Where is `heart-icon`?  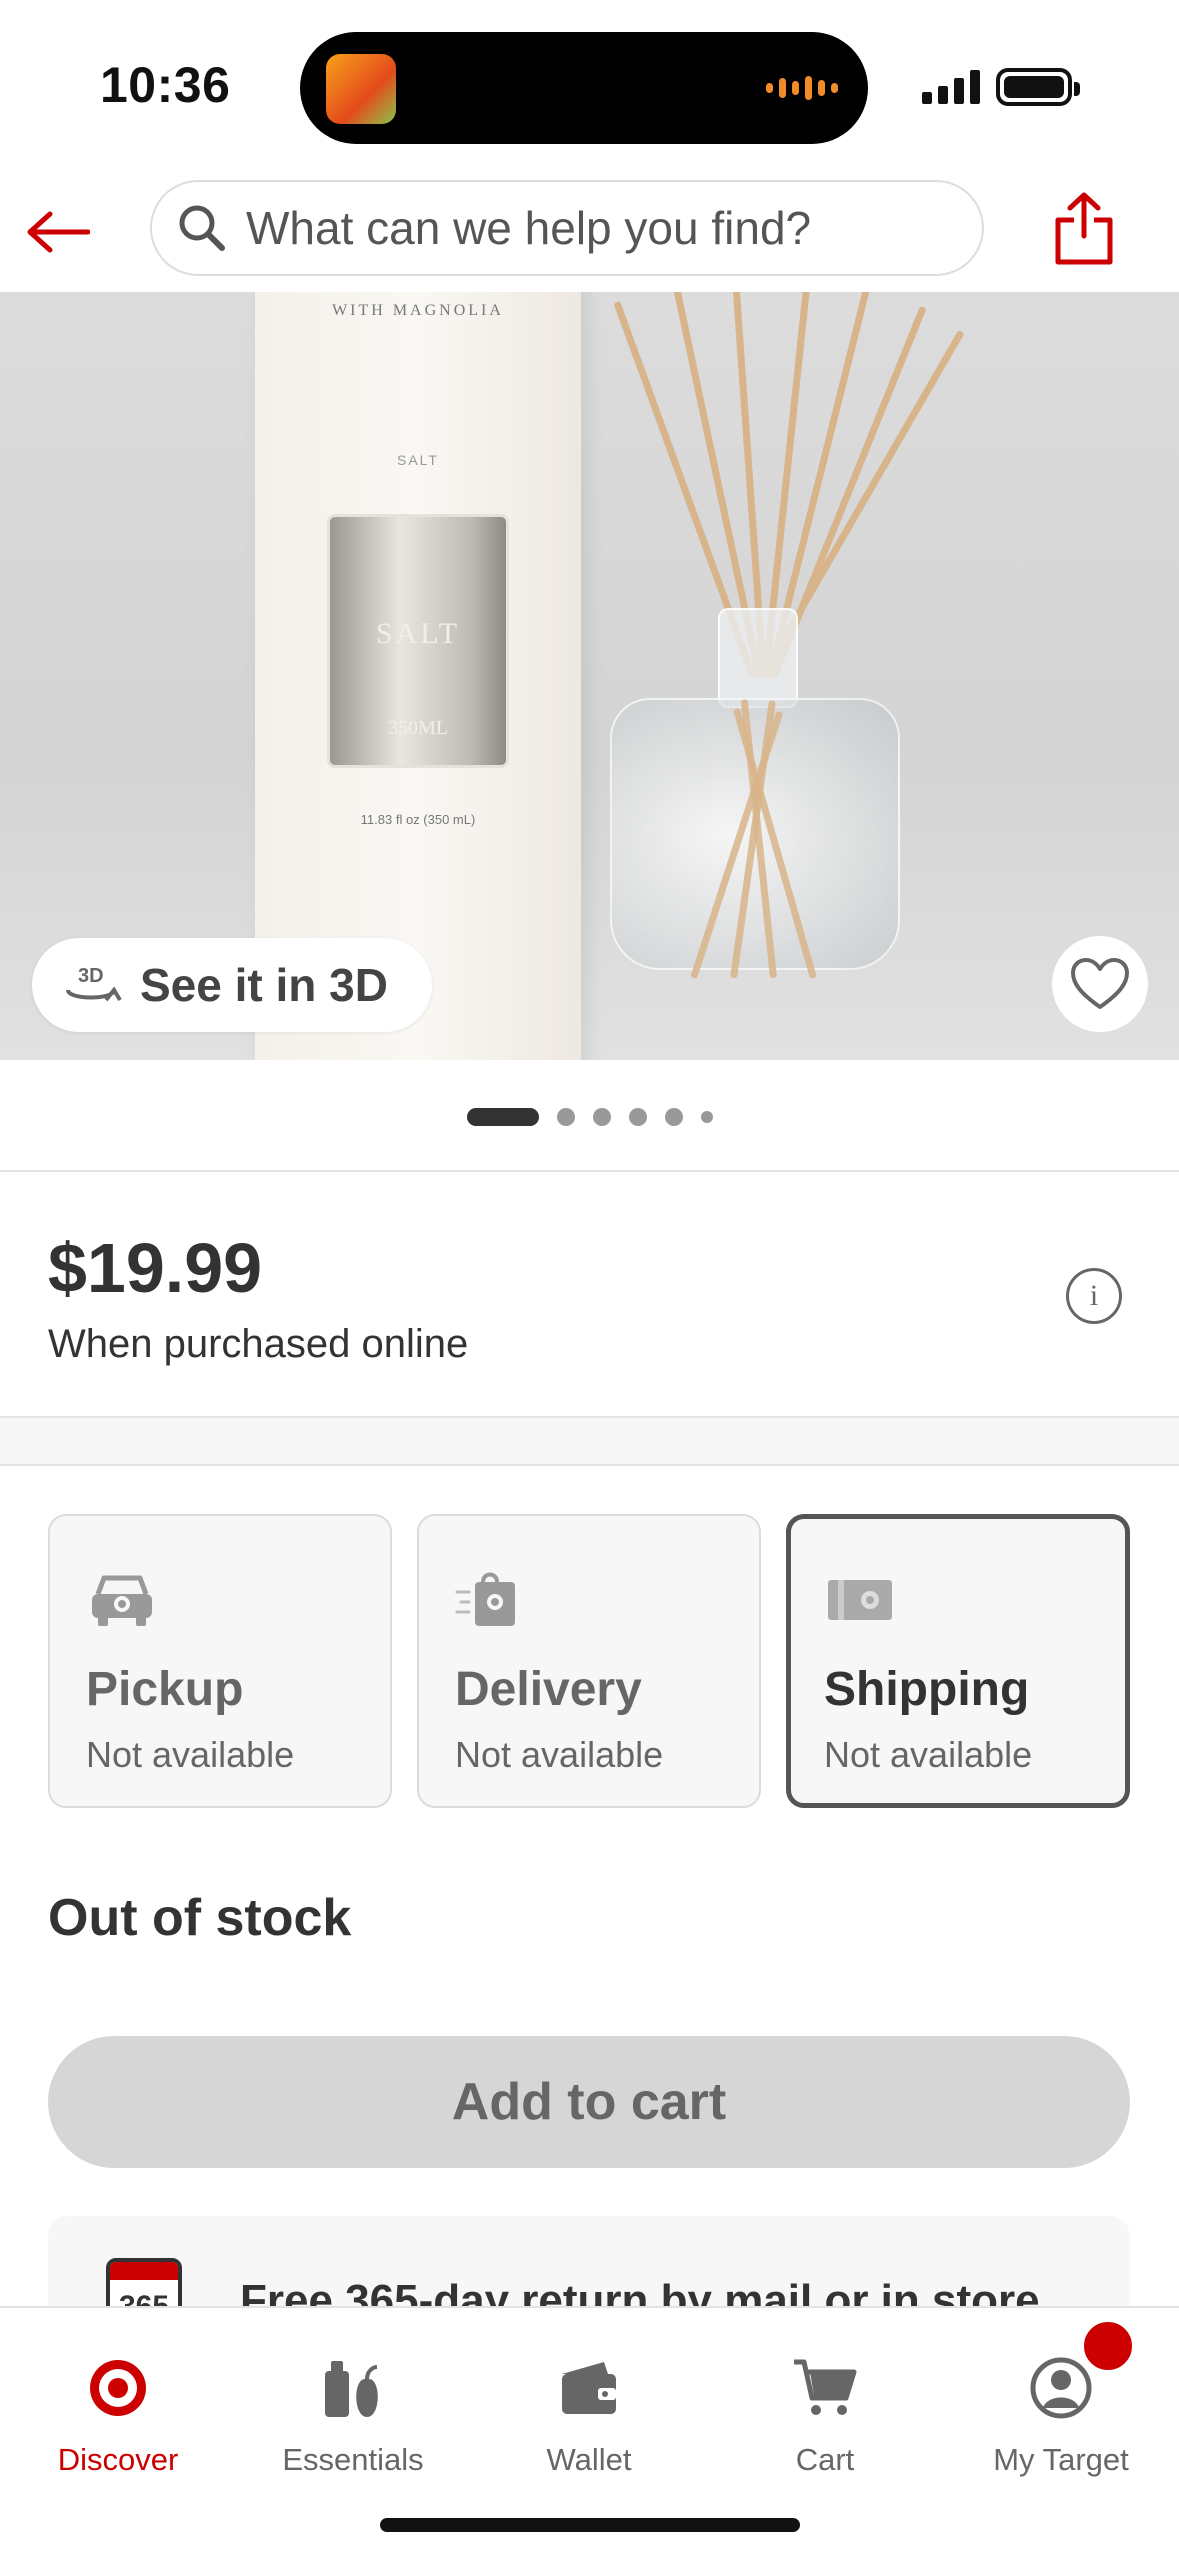
heart-icon is located at coordinates (1100, 983).